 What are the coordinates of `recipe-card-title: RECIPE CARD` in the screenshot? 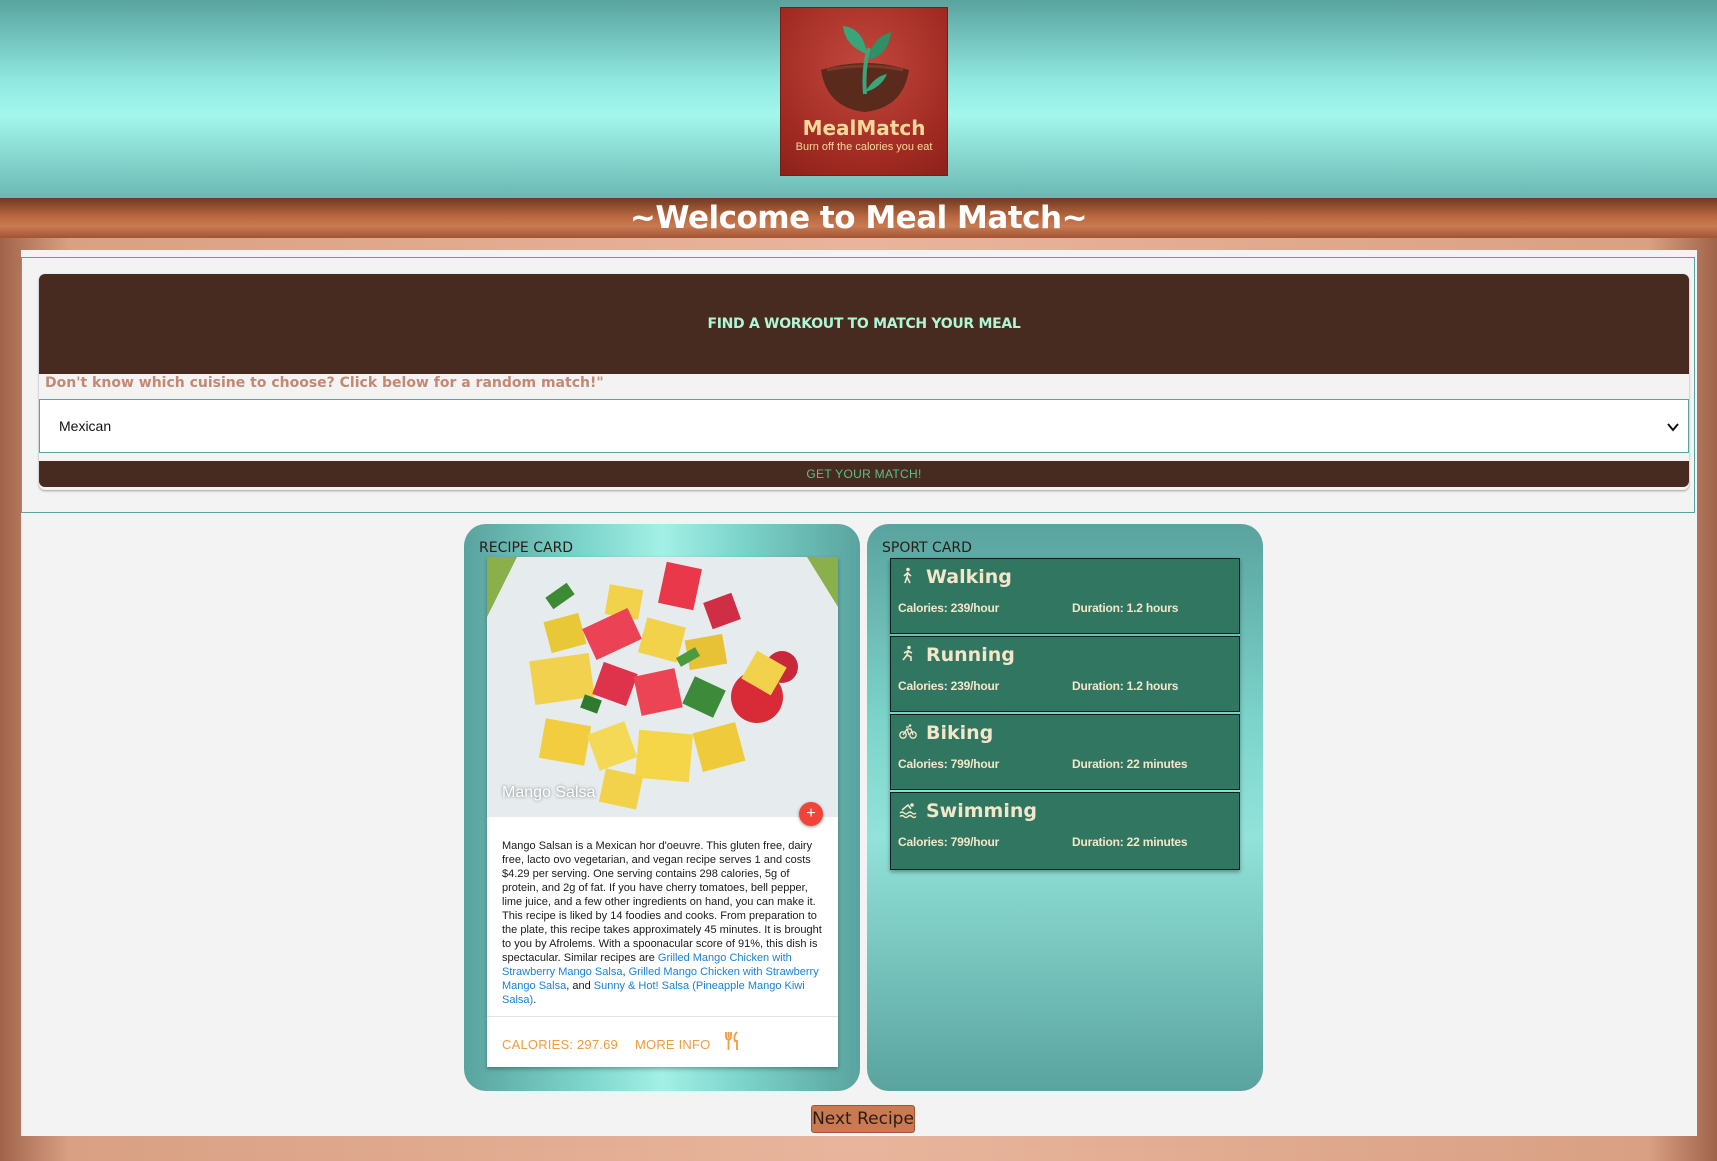 It's located at (526, 548).